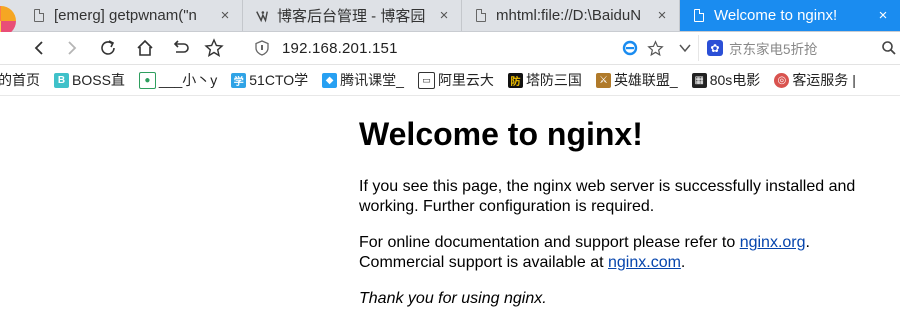 The width and height of the screenshot is (900, 334). What do you see at coordinates (609, 299) in the screenshot?
I see `thanks-paragraph: Thank you for using nginx.` at bounding box center [609, 299].